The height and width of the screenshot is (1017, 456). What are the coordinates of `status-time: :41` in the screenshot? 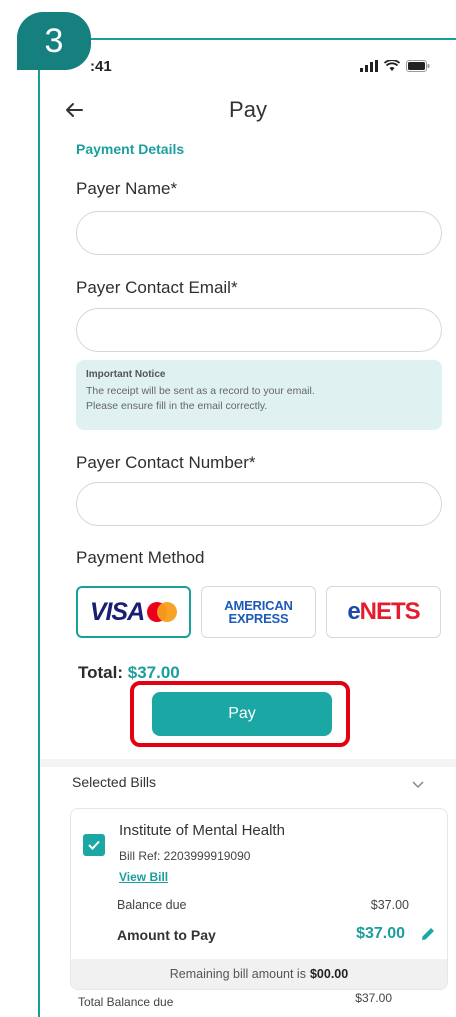 It's located at (101, 66).